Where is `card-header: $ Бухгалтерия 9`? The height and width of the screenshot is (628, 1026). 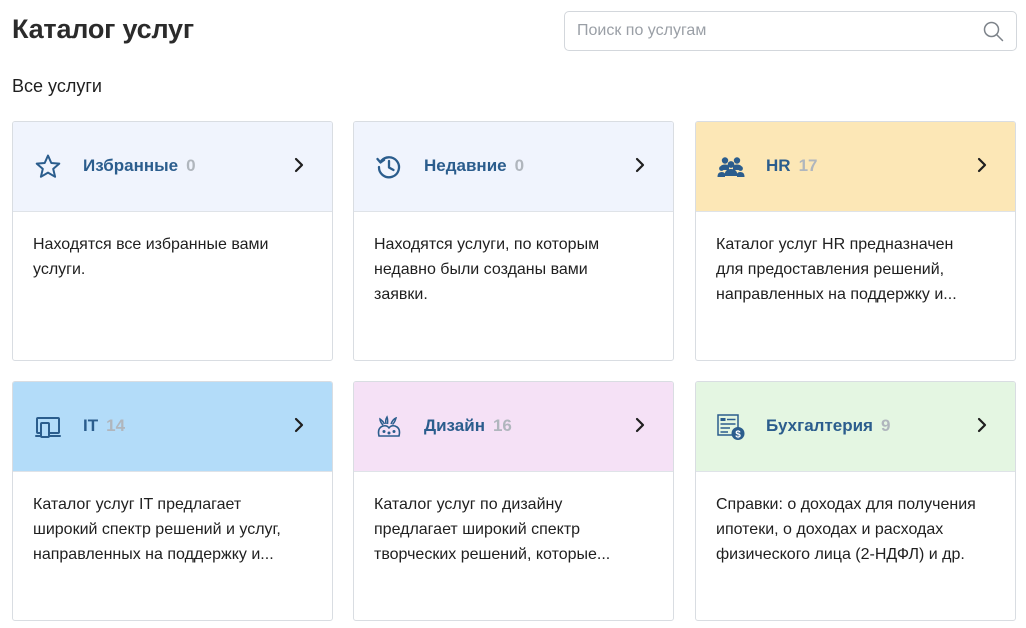
card-header: $ Бухгалтерия 9 is located at coordinates (855, 427).